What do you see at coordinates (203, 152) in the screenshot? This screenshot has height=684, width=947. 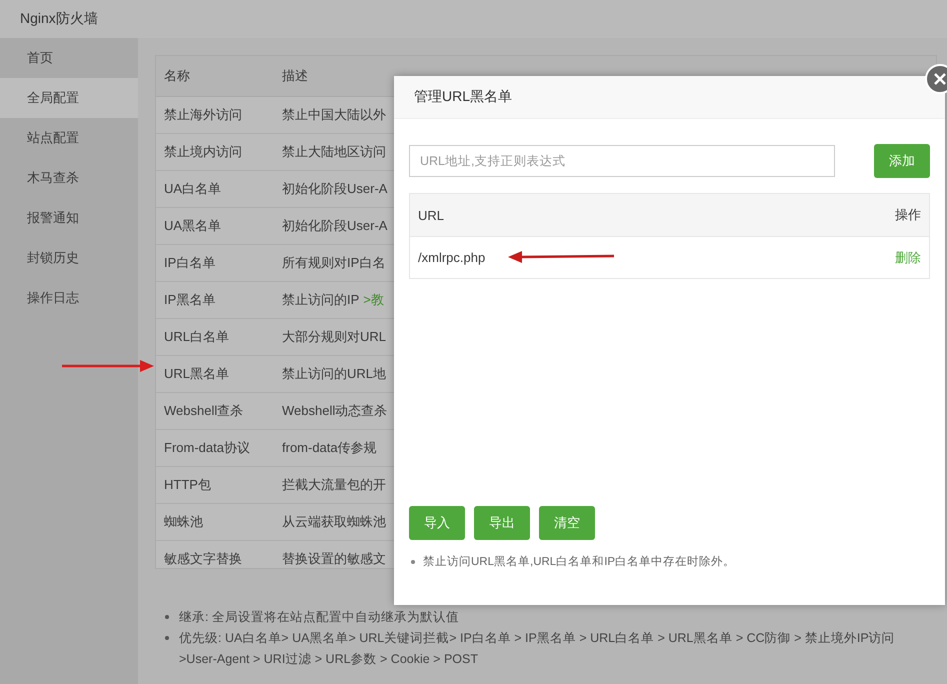 I see `table-cell-text: 禁止境内访问` at bounding box center [203, 152].